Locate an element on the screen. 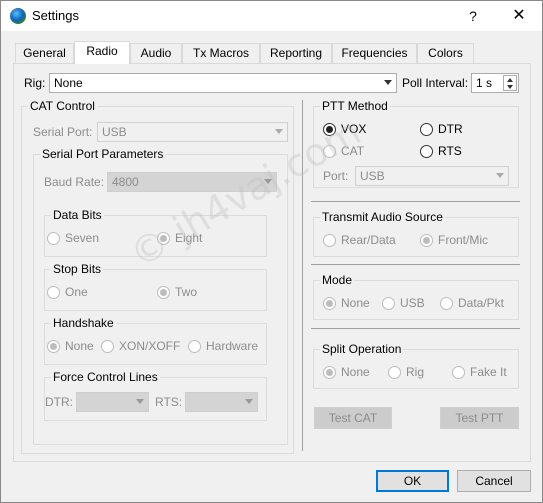 This screenshot has height=503, width=543. baud-rate-label: Baud Rate: is located at coordinates (74, 182).